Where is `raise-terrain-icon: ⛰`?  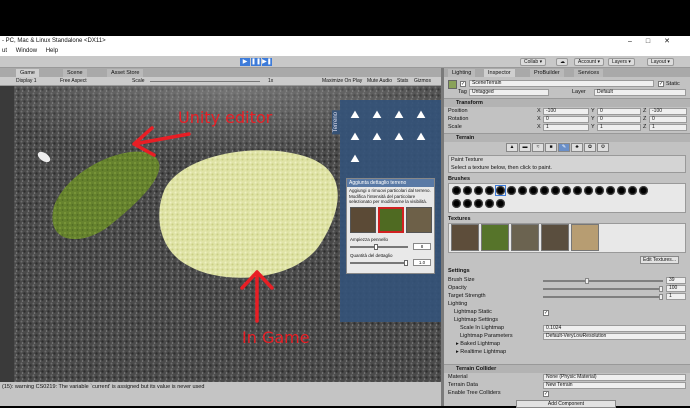 raise-terrain-icon: ⛰ is located at coordinates (355, 115).